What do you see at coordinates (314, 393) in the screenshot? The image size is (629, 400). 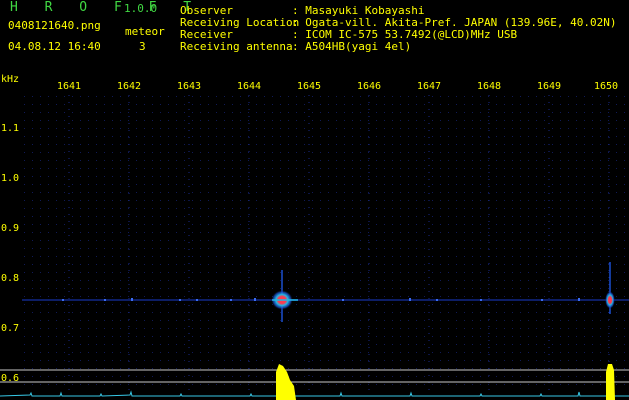 I see `count-baseline` at bounding box center [314, 393].